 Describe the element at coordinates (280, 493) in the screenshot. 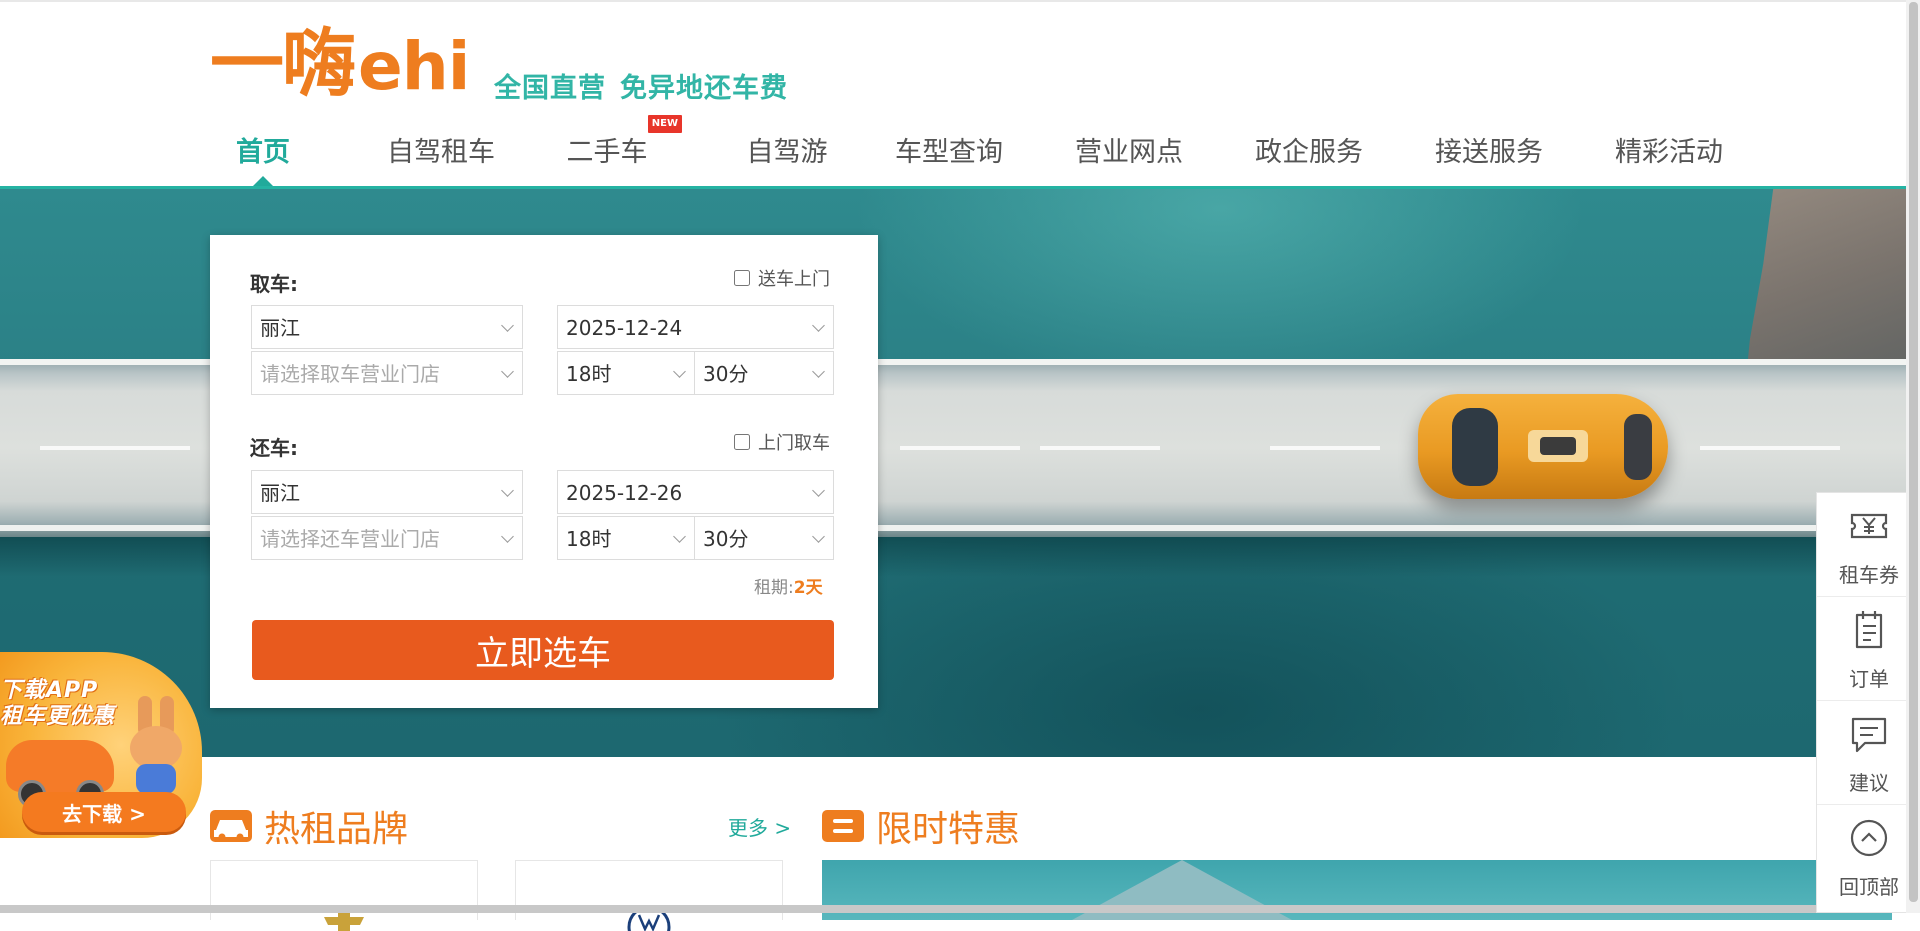

I see `return-city-value: 丽江` at that location.